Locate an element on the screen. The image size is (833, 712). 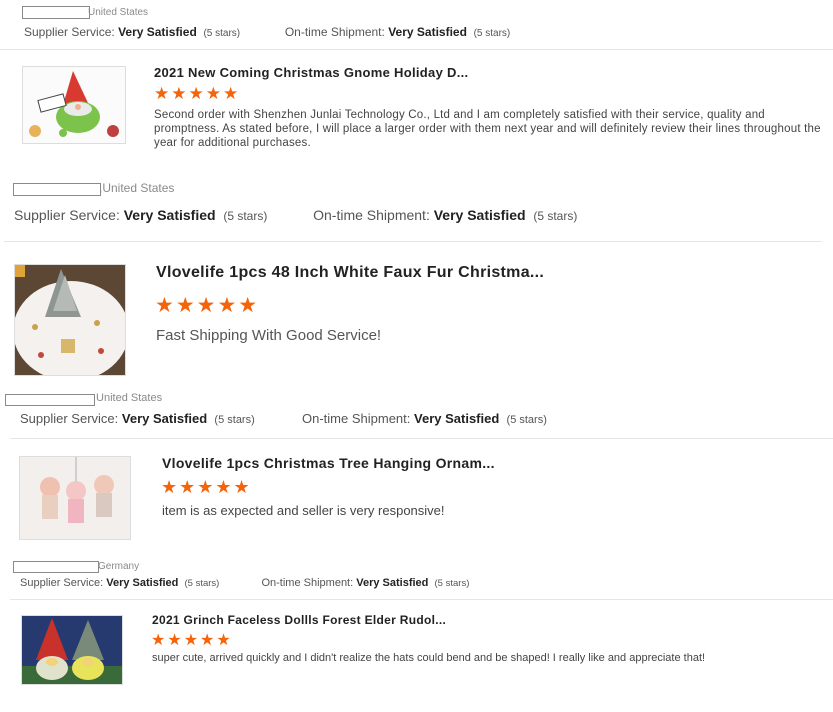
tree-skirt-image is located at coordinates (70, 320).